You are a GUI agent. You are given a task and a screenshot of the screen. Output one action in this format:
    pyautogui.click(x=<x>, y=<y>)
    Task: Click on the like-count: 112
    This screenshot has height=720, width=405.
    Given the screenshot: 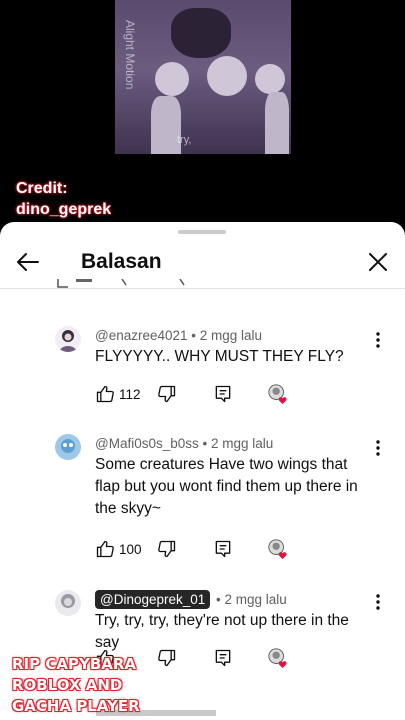 What is the action you would take?
    pyautogui.click(x=130, y=394)
    